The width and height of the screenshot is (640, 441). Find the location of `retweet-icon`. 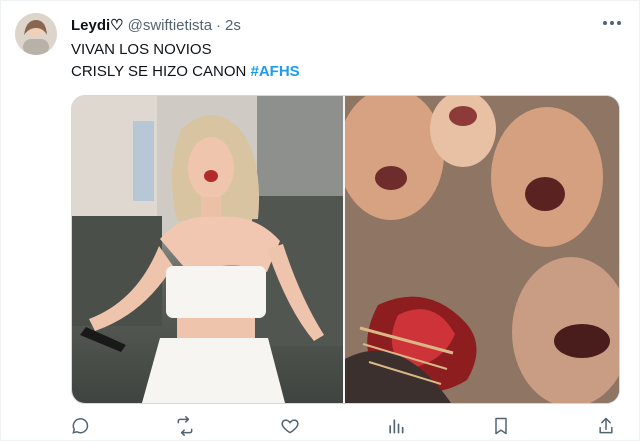

retweet-icon is located at coordinates (185, 426).